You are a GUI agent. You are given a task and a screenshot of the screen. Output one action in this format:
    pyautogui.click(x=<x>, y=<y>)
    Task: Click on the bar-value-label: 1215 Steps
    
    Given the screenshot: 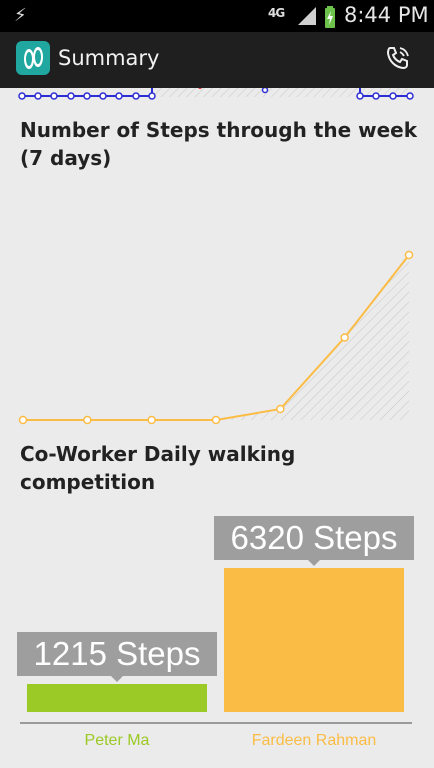 What is the action you would take?
    pyautogui.click(x=117, y=653)
    